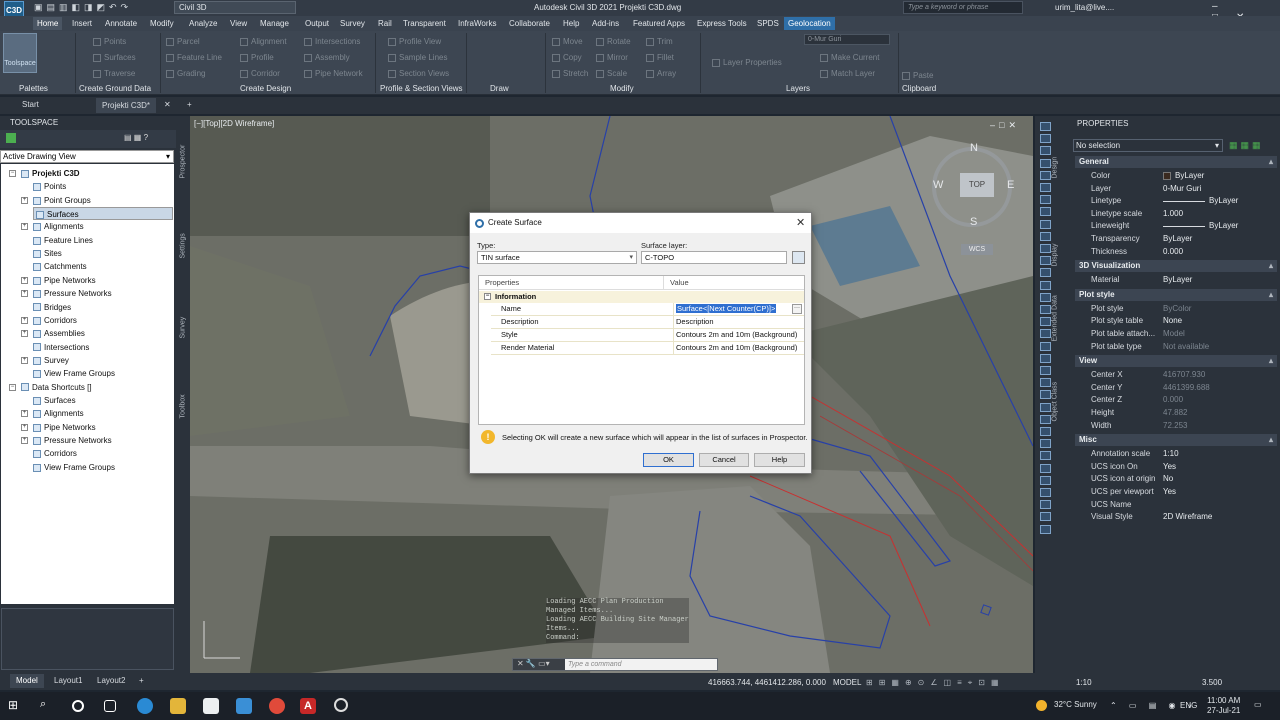 Image resolution: width=1280 pixels, height=720 pixels. I want to click on tree-item-intersections: Intersections, so click(103, 347).